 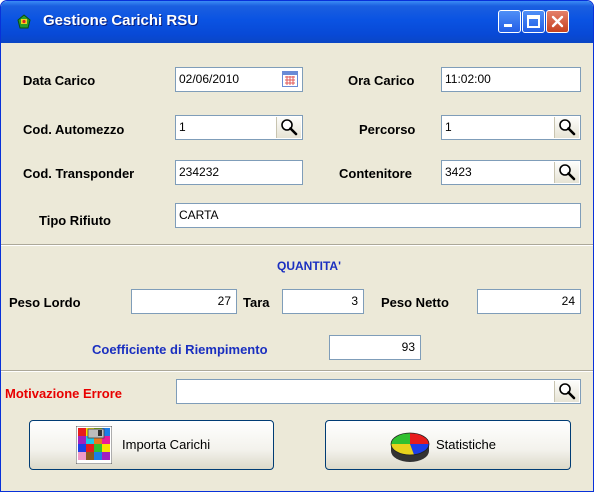 What do you see at coordinates (24, 22) in the screenshot?
I see `app-icon` at bounding box center [24, 22].